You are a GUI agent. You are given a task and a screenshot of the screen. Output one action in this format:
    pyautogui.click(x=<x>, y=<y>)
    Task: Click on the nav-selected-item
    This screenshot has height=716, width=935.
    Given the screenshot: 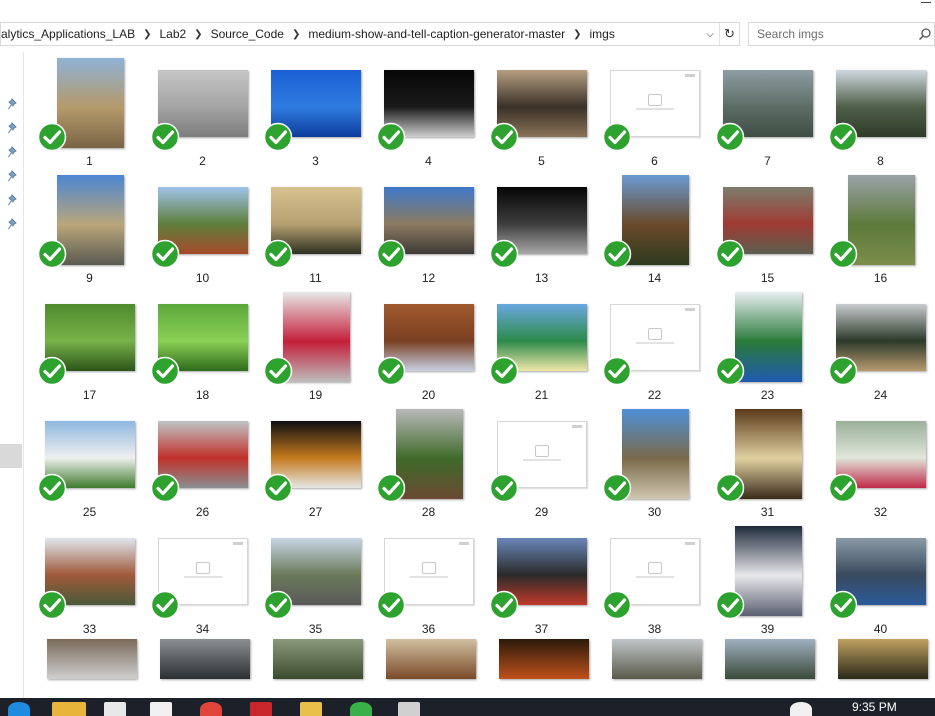 What is the action you would take?
    pyautogui.click(x=11, y=456)
    